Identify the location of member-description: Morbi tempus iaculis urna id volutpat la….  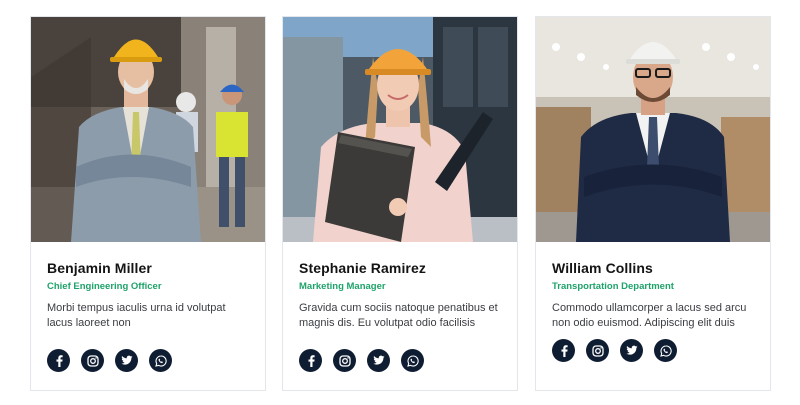
(136, 315).